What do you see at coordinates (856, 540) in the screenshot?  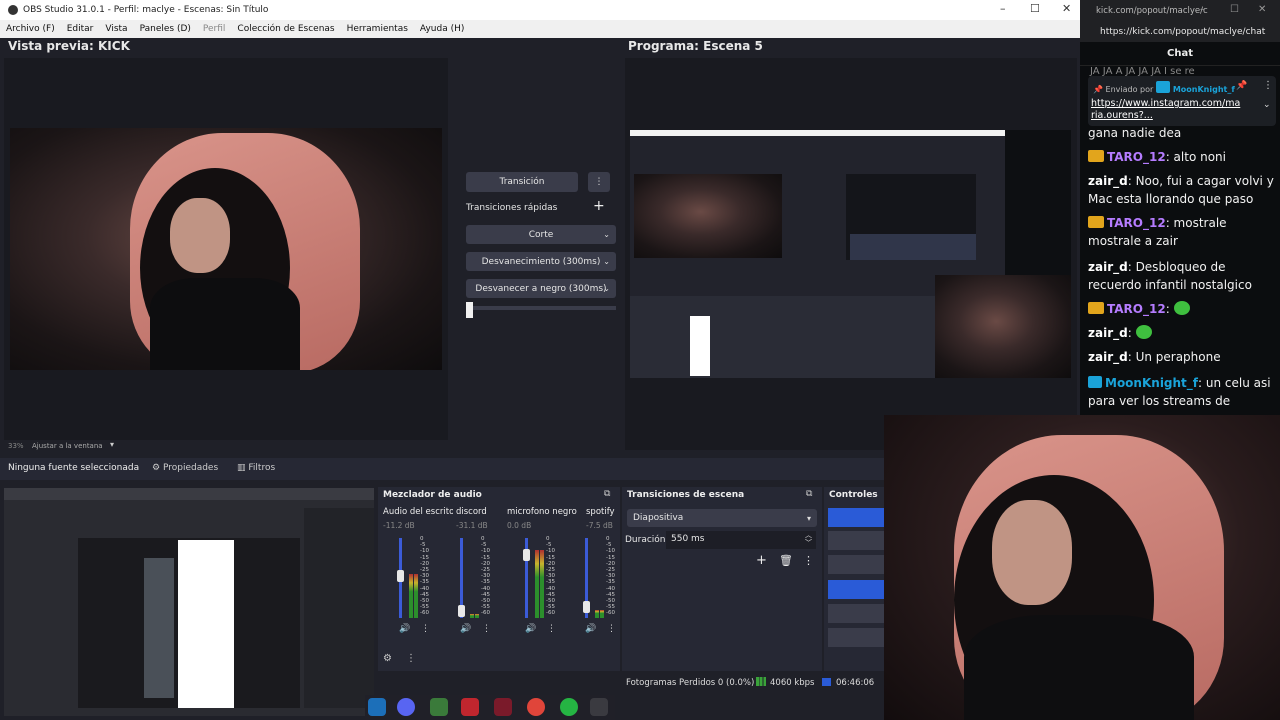 I see `start-recording-button` at bounding box center [856, 540].